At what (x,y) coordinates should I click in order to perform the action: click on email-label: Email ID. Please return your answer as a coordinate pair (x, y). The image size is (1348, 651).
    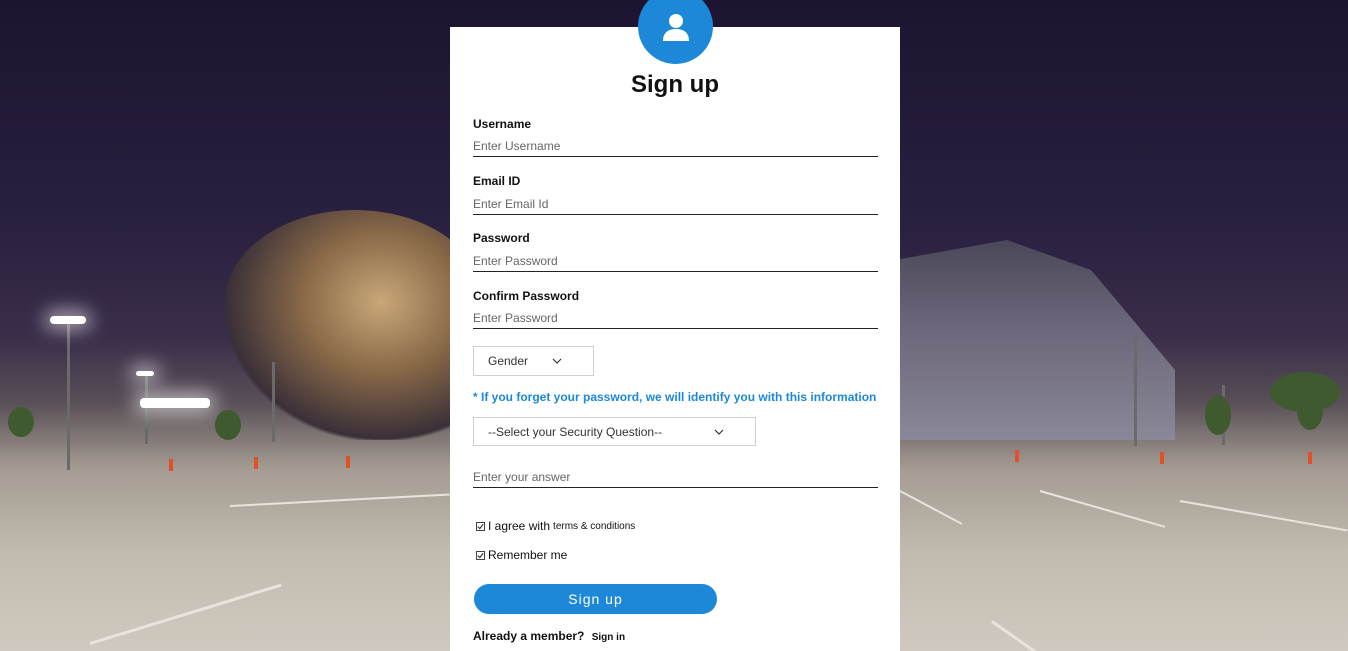
    Looking at the image, I should click on (497, 181).